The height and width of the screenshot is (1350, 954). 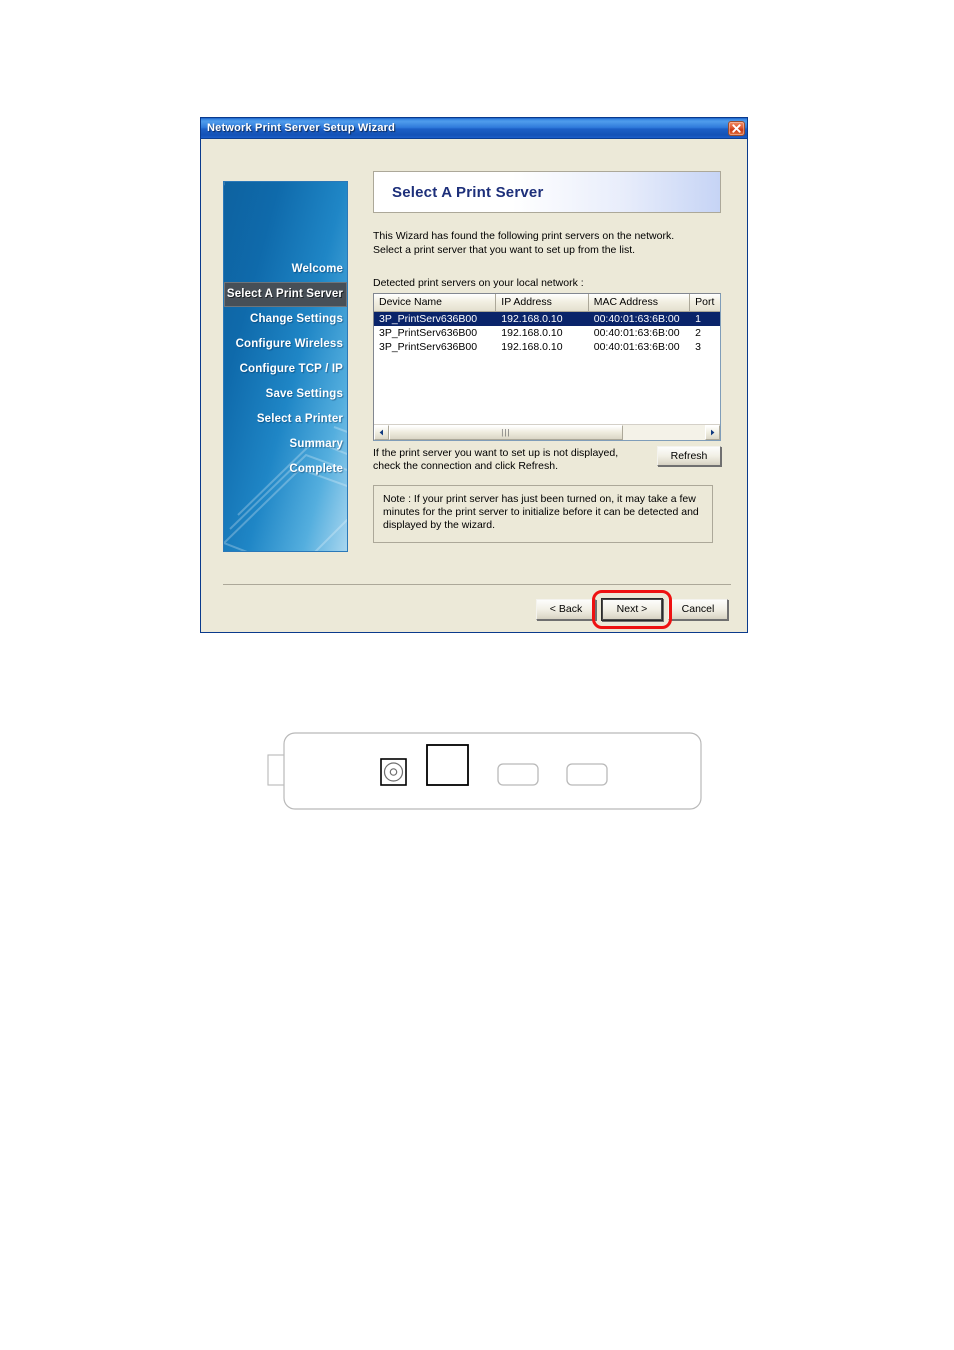 I want to click on sidebar-item-select-a-printer: Select a Printer, so click(x=285, y=419).